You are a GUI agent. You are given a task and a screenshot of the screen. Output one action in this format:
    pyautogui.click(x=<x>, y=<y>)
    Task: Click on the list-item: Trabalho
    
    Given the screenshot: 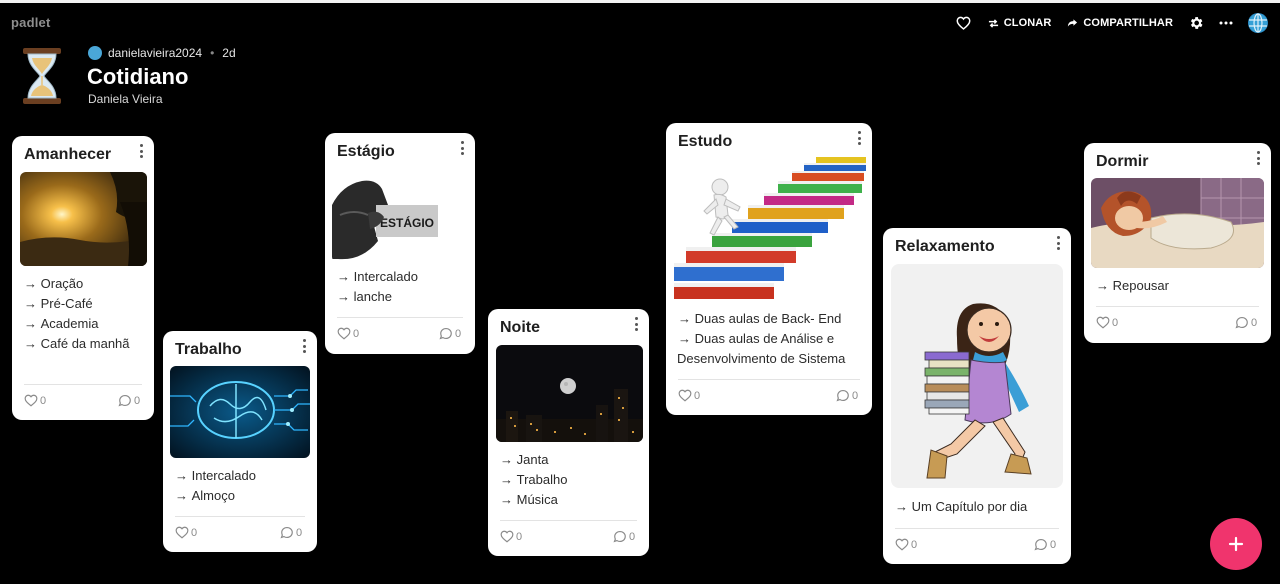 What is the action you would take?
    pyautogui.click(x=534, y=480)
    